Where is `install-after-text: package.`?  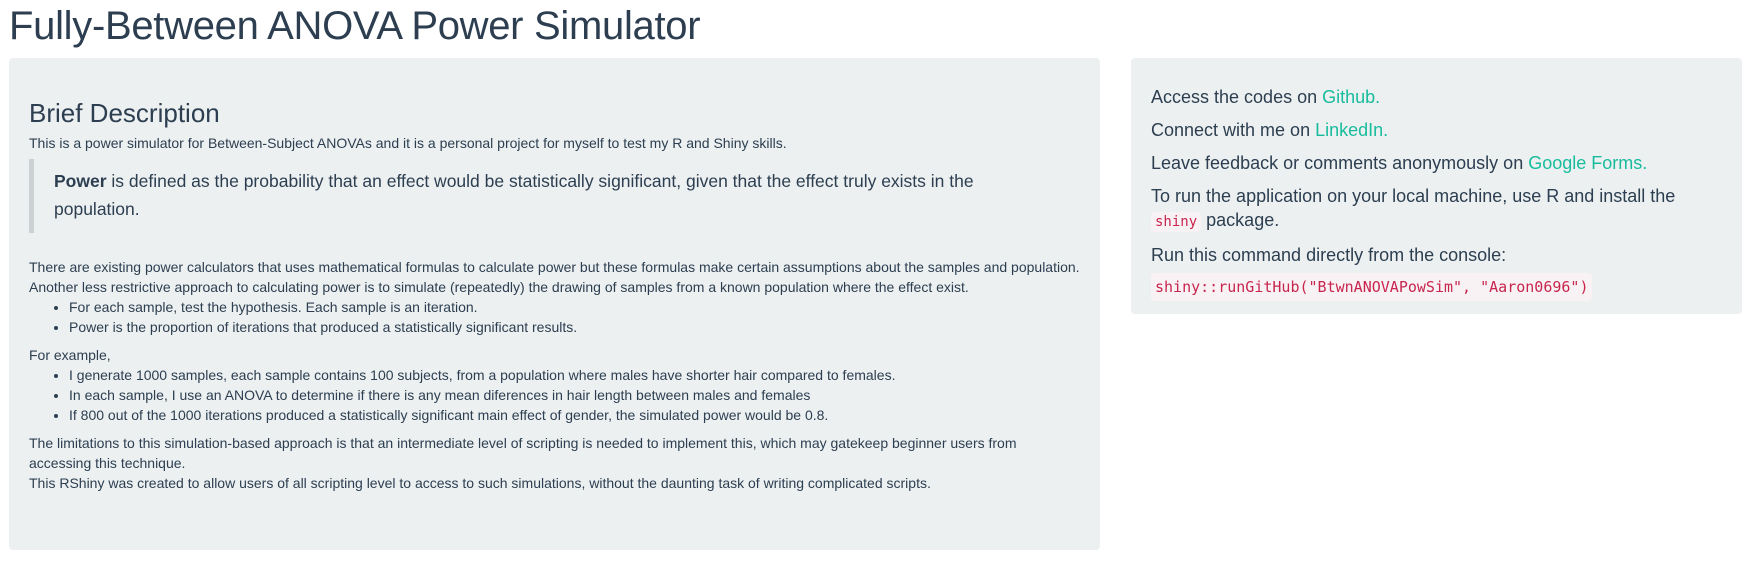
install-after-text: package. is located at coordinates (1240, 220).